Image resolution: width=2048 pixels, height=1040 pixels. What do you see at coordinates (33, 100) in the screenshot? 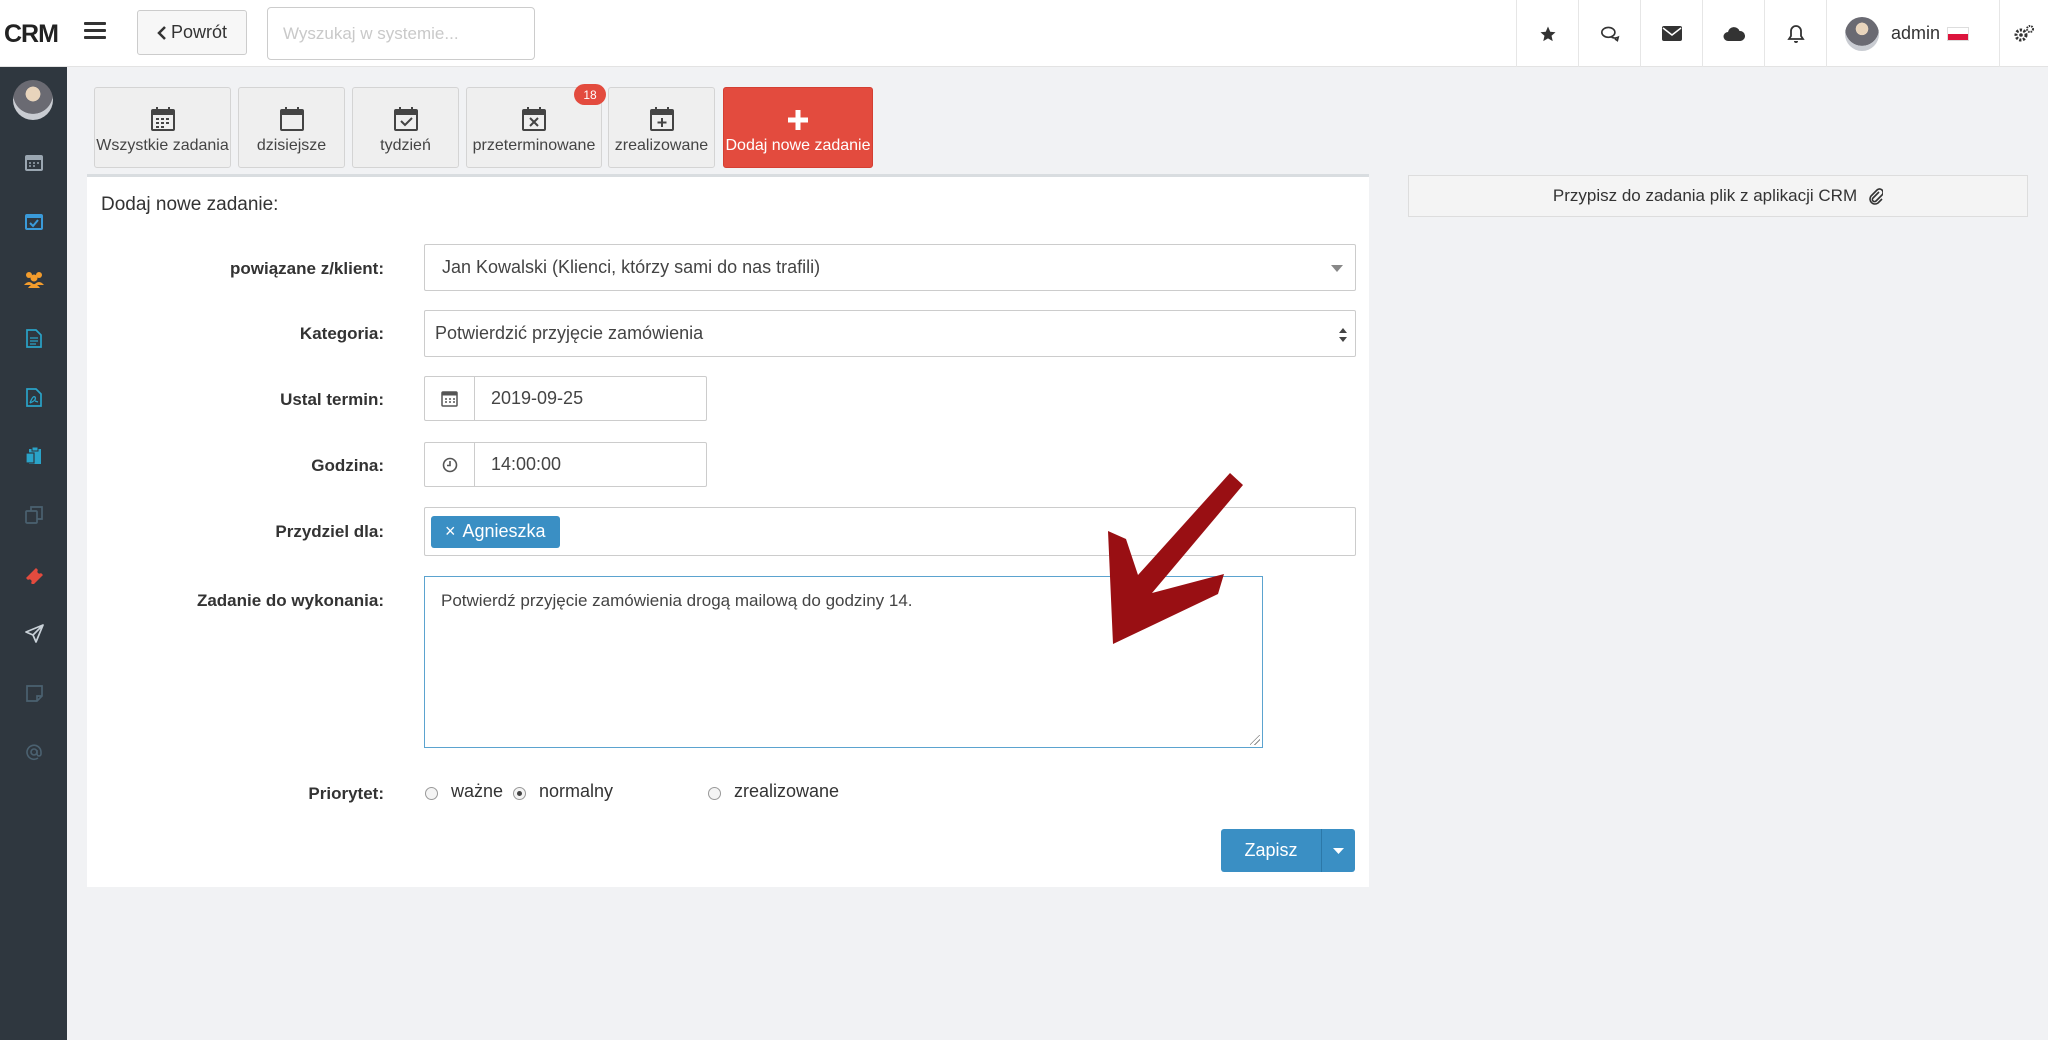
I see `sidebar-avatar` at bounding box center [33, 100].